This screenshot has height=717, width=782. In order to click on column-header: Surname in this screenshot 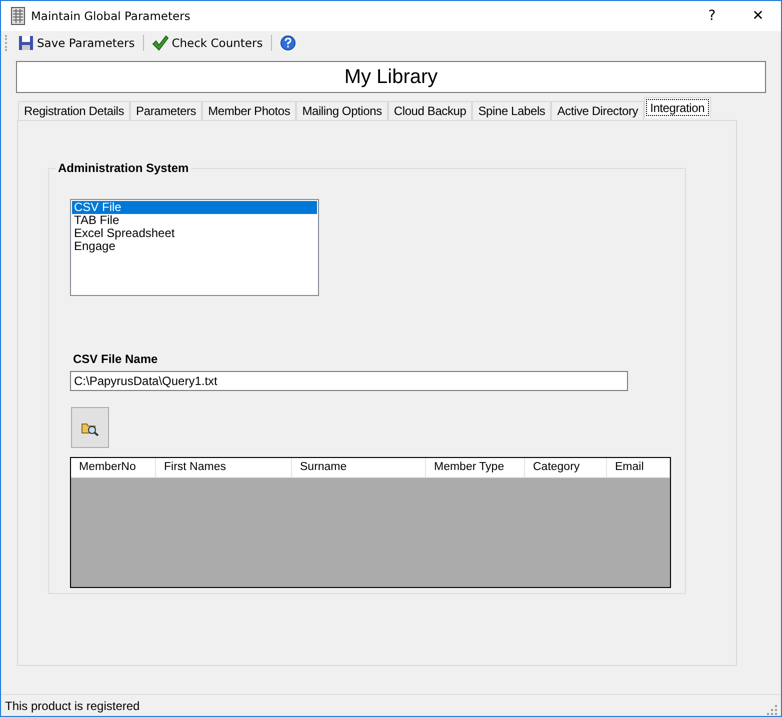, I will do `click(359, 467)`.